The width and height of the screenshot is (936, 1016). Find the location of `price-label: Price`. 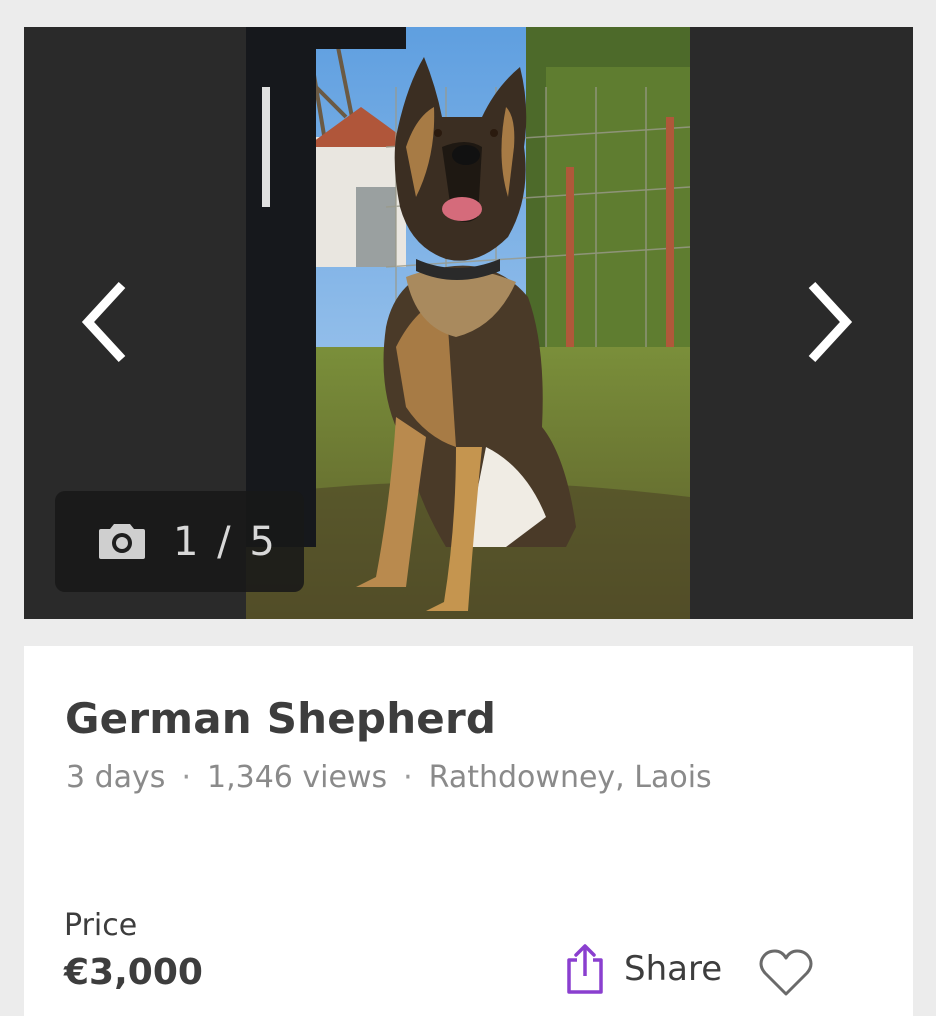

price-label: Price is located at coordinates (101, 925).